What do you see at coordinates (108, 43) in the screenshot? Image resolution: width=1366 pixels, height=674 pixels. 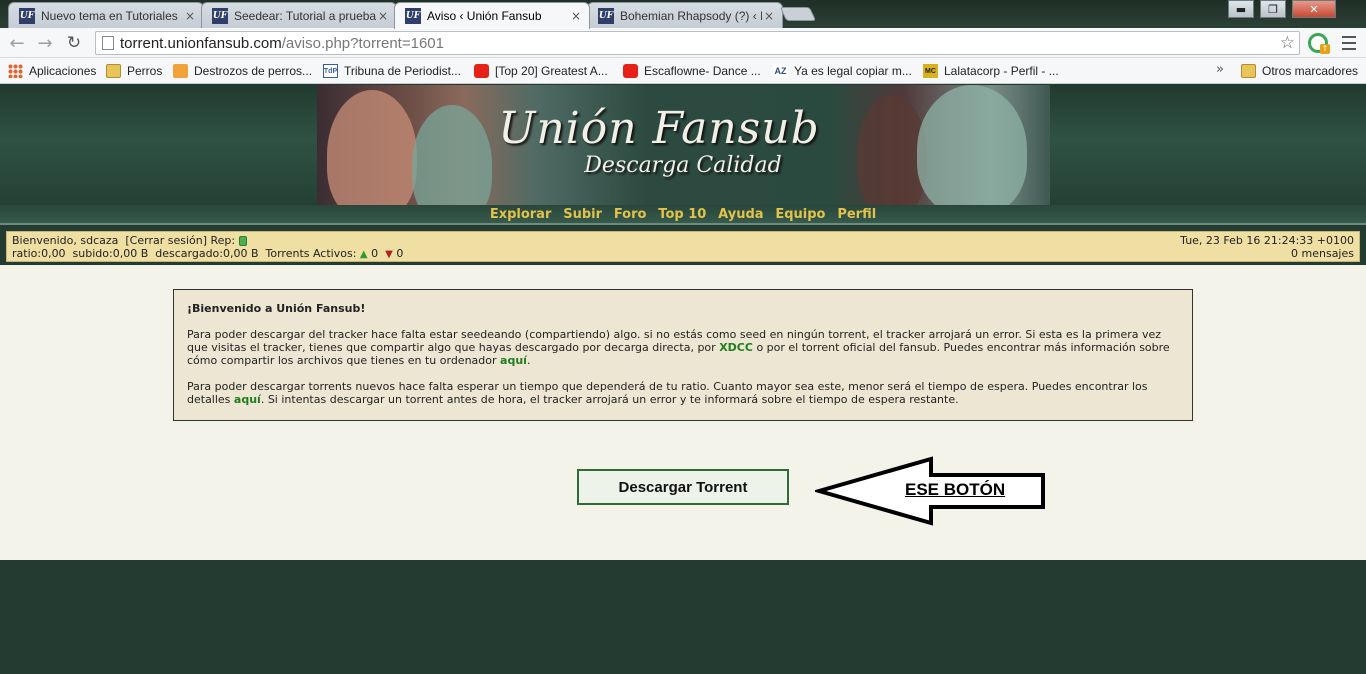 I see `page-icon` at bounding box center [108, 43].